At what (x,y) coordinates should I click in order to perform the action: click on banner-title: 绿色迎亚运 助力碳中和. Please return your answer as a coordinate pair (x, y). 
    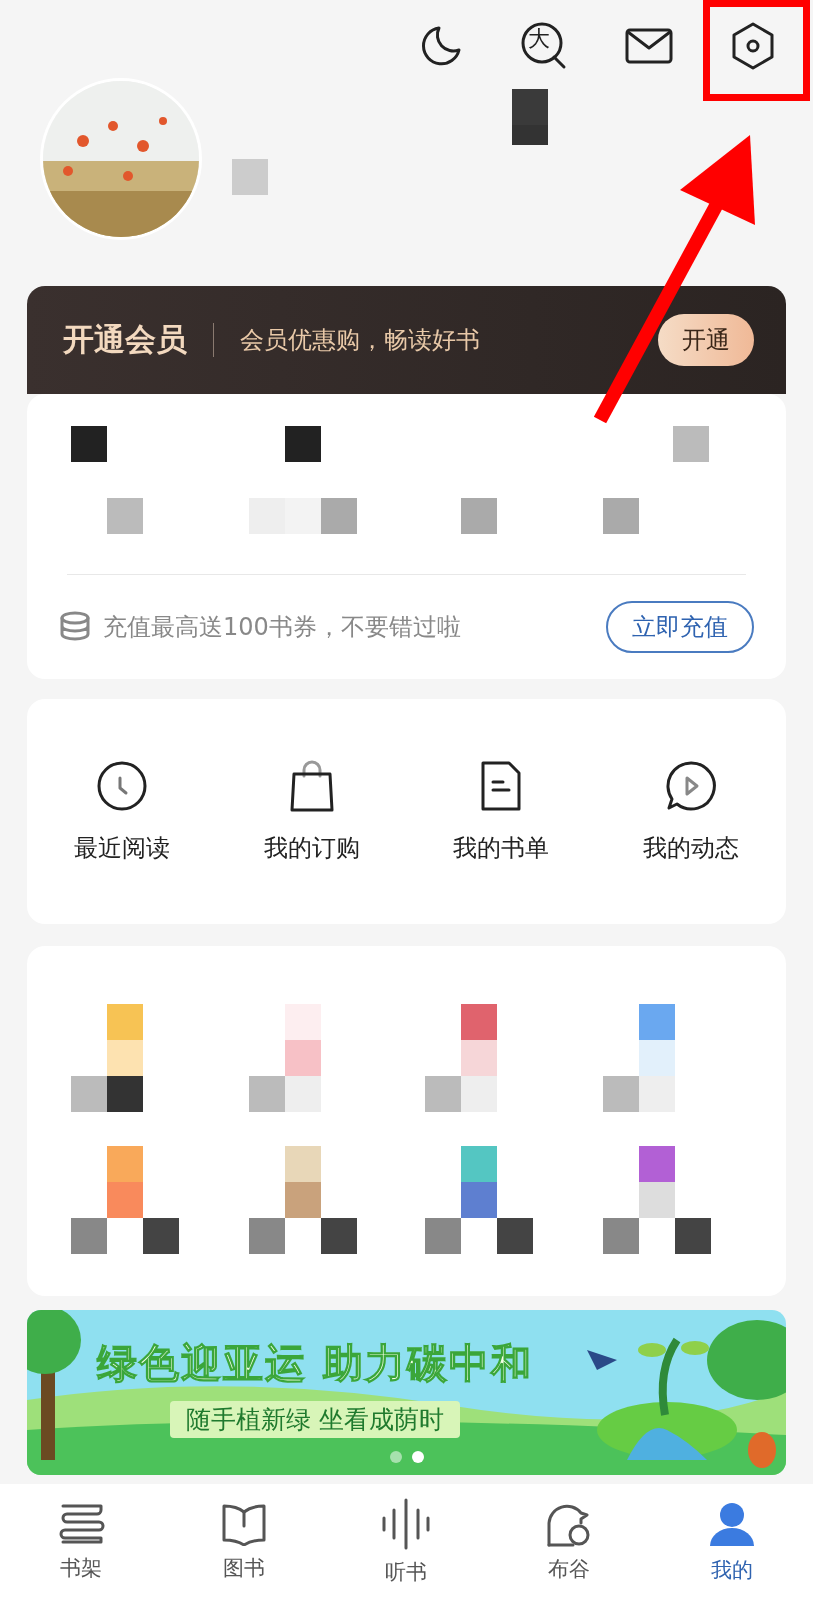
    Looking at the image, I should click on (315, 1363).